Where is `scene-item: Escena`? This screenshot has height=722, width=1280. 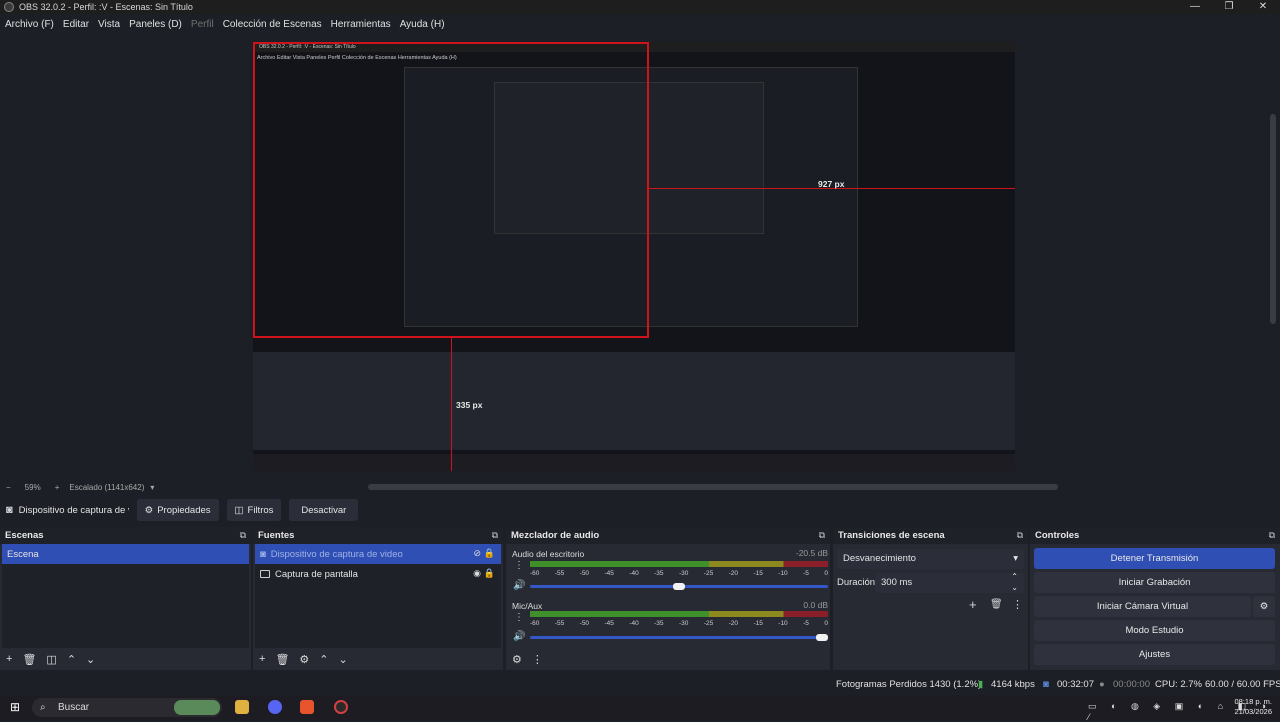 scene-item: Escena is located at coordinates (125, 554).